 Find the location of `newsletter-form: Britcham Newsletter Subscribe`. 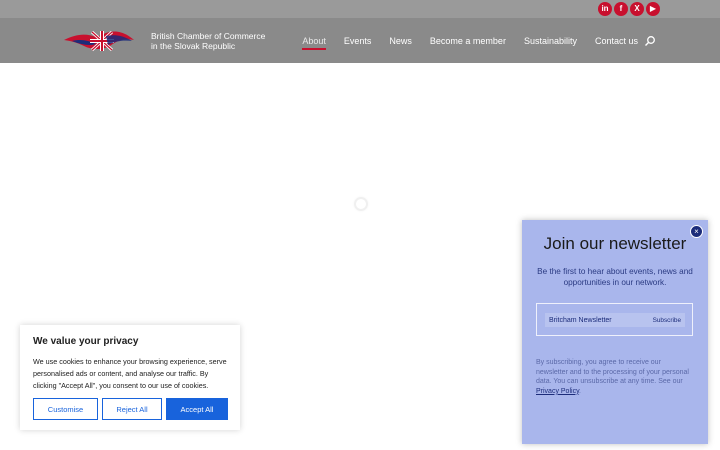

newsletter-form: Britcham Newsletter Subscribe is located at coordinates (614, 319).